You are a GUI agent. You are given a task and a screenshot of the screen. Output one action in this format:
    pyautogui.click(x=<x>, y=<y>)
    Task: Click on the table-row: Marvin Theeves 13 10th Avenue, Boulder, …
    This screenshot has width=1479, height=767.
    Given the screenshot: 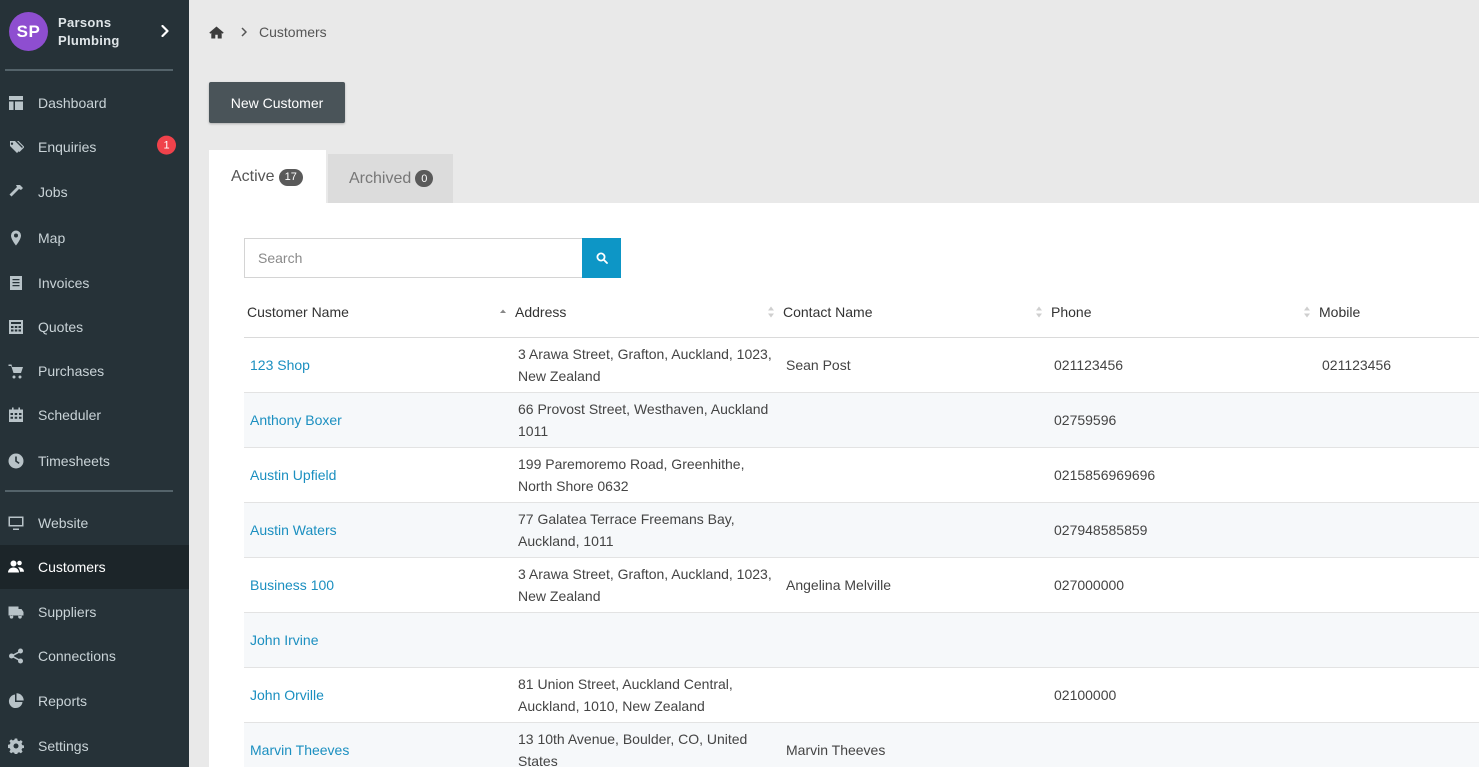 What is the action you would take?
    pyautogui.click(x=861, y=745)
    